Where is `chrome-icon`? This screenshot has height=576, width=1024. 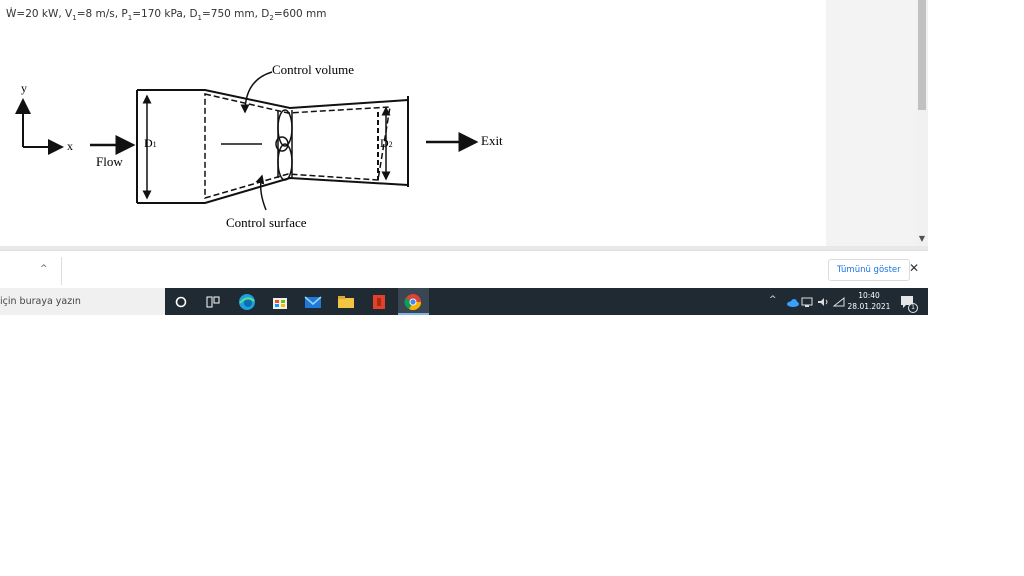 chrome-icon is located at coordinates (413, 302).